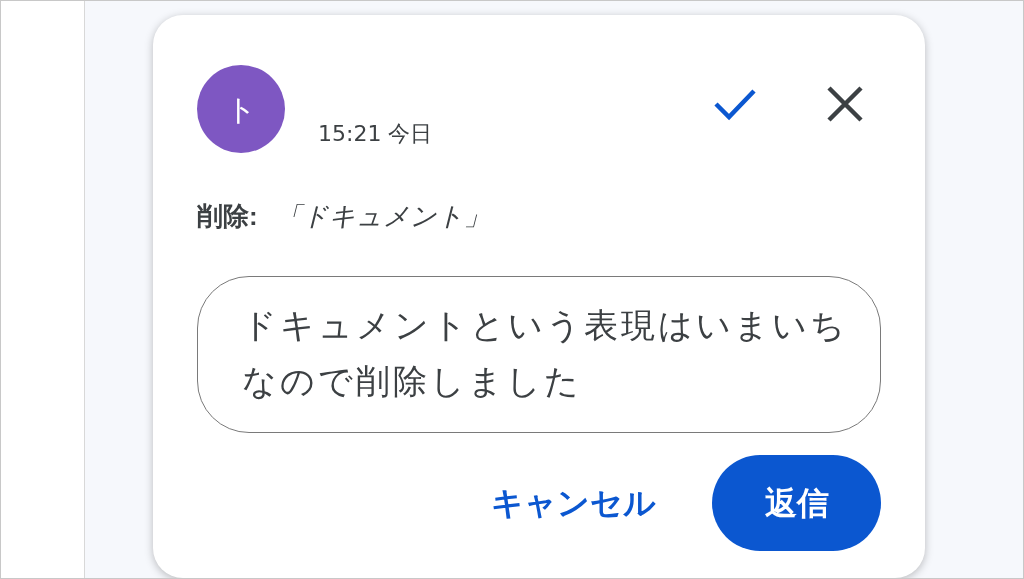 Image resolution: width=1024 pixels, height=579 pixels. Describe the element at coordinates (241, 109) in the screenshot. I see `avatar: ト` at that location.